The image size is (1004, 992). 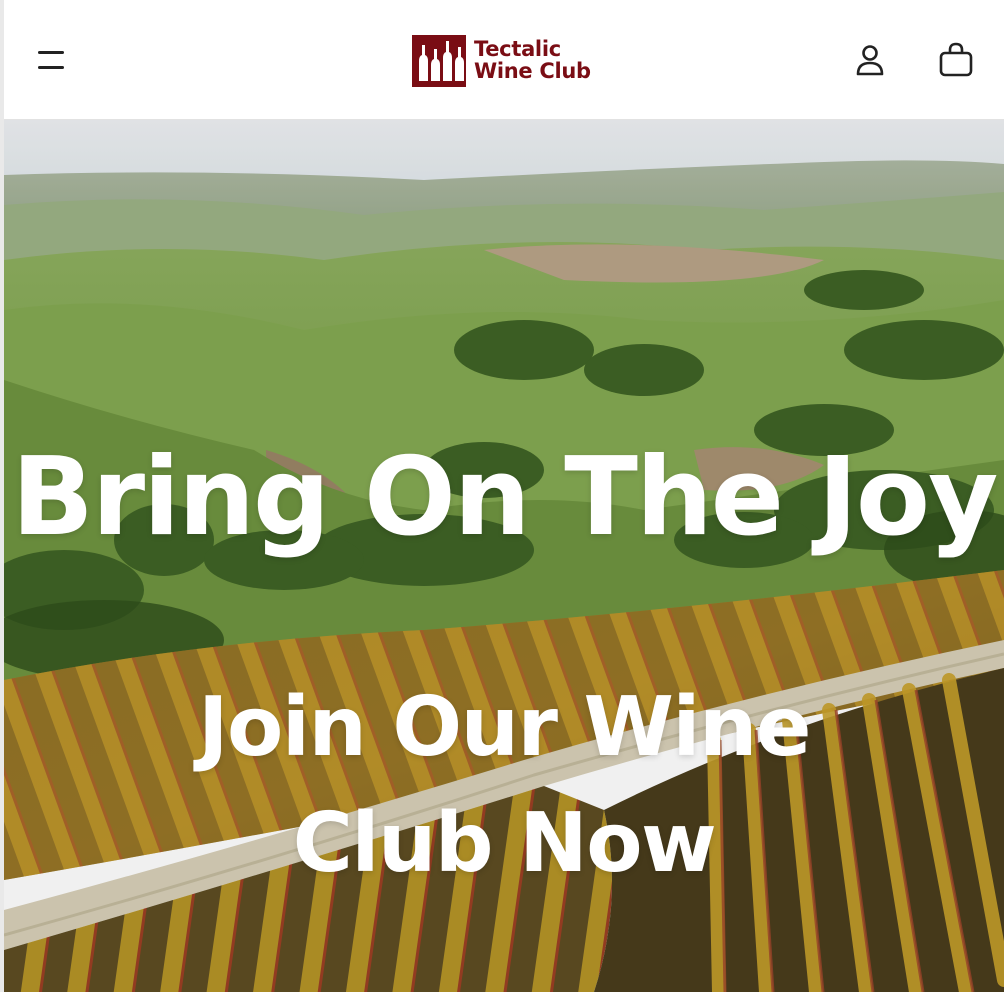 I want to click on cart-button, so click(x=956, y=60).